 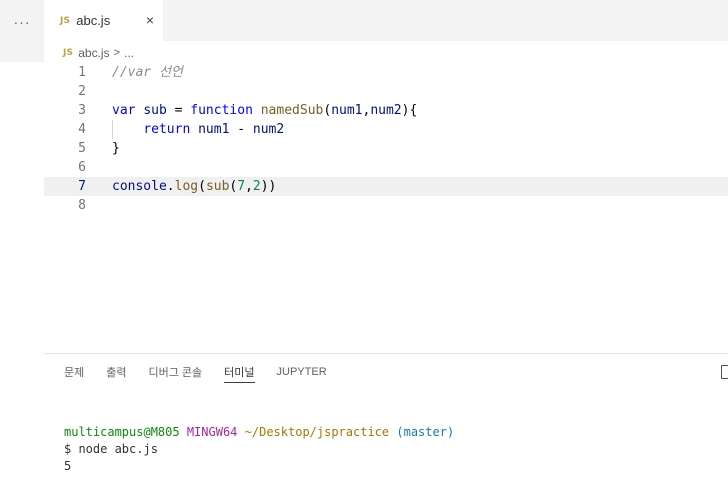 I want to click on code-line: 3 var sub = function namedSub(num1,num2){, so click(x=386, y=110).